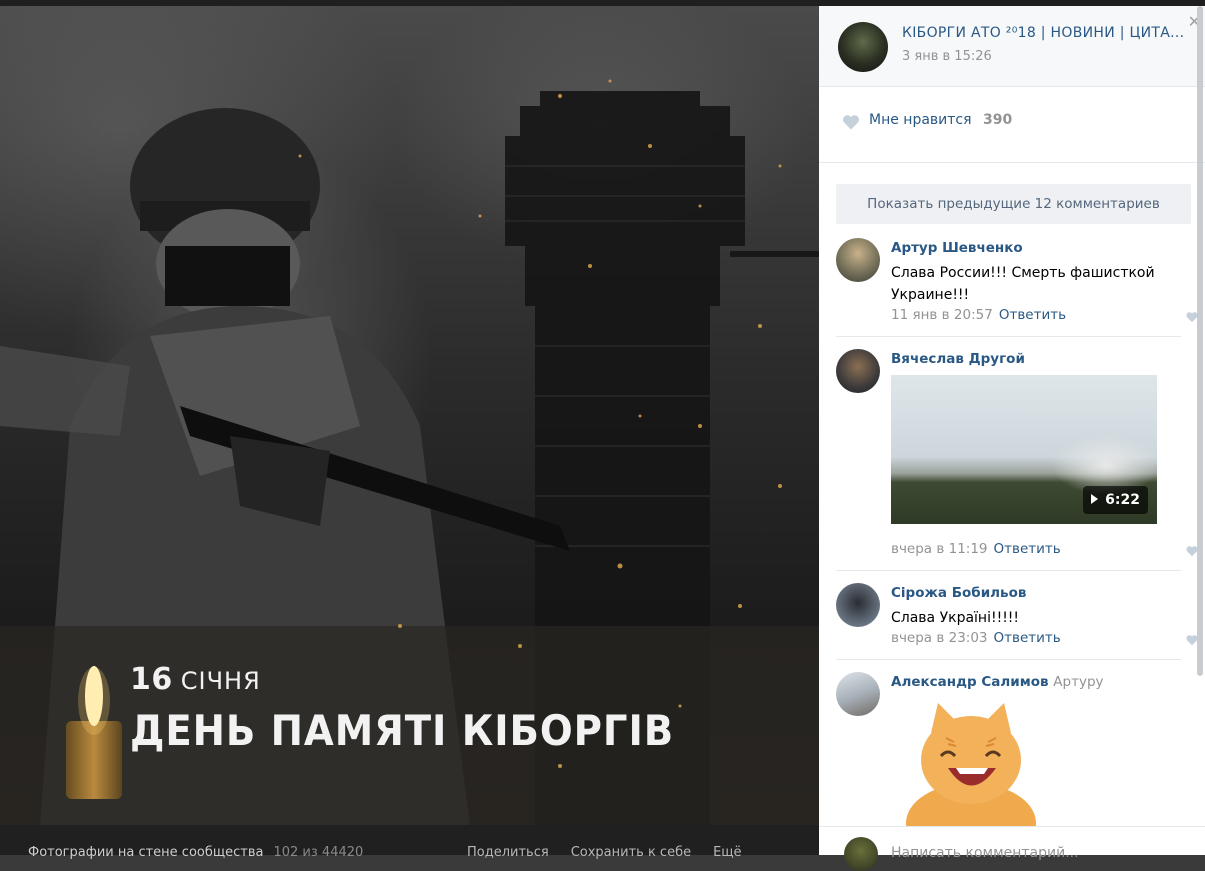 Image resolution: width=1205 pixels, height=871 pixels. Describe the element at coordinates (939, 638) in the screenshot. I see `comment-date: вчера в 23:03` at that location.